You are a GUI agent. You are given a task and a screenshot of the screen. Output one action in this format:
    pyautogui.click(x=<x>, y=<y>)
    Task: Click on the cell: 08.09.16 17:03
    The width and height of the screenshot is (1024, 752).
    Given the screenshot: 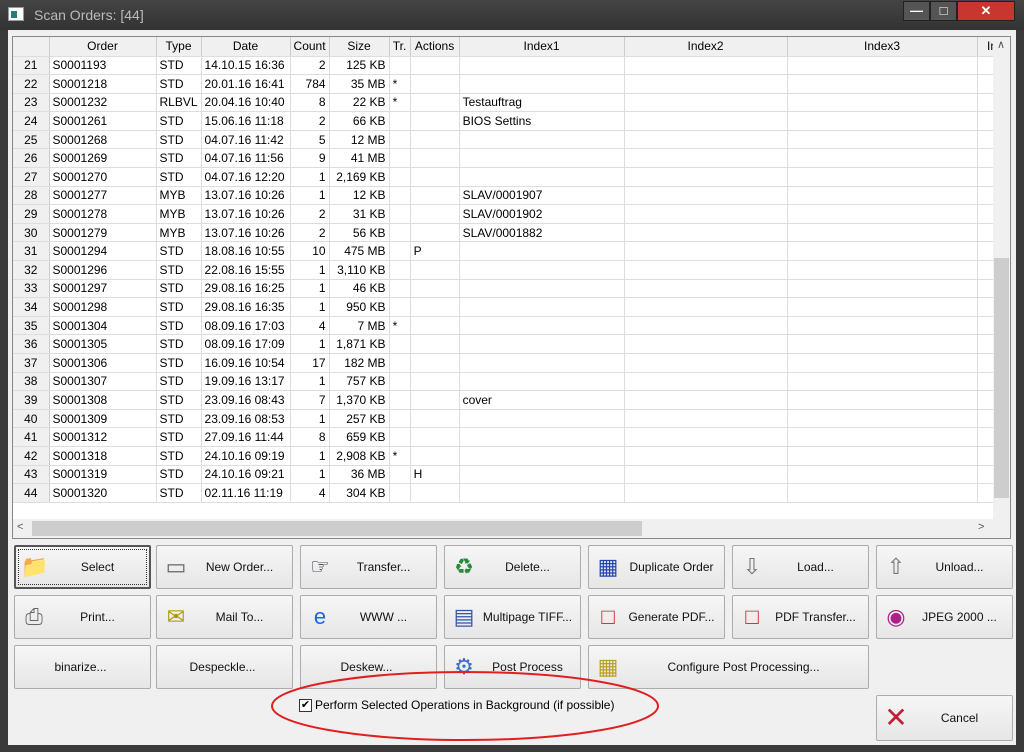 What is the action you would take?
    pyautogui.click(x=246, y=326)
    